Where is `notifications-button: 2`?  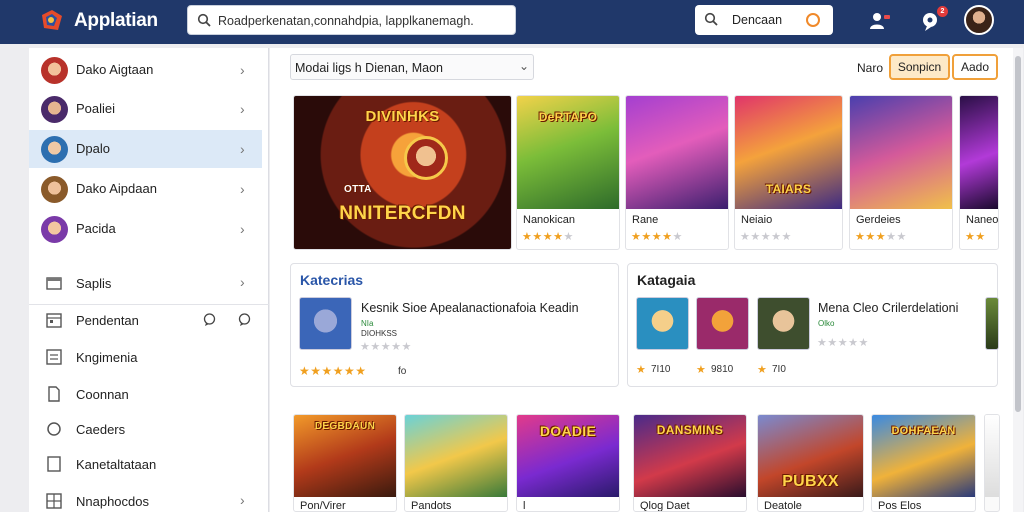
notifications-button: 2 is located at coordinates (934, 19).